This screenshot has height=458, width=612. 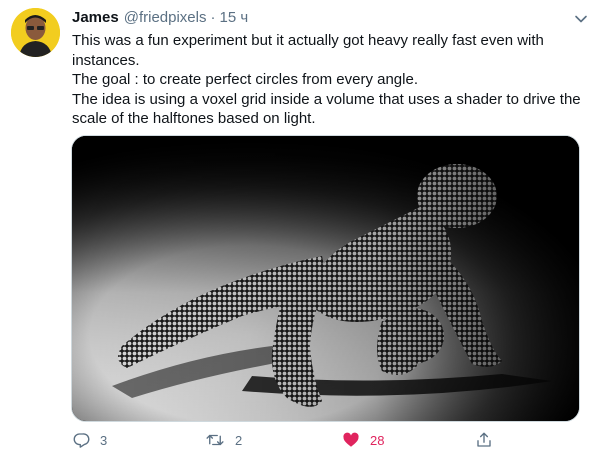 I want to click on chevron-down-icon, so click(x=581, y=19).